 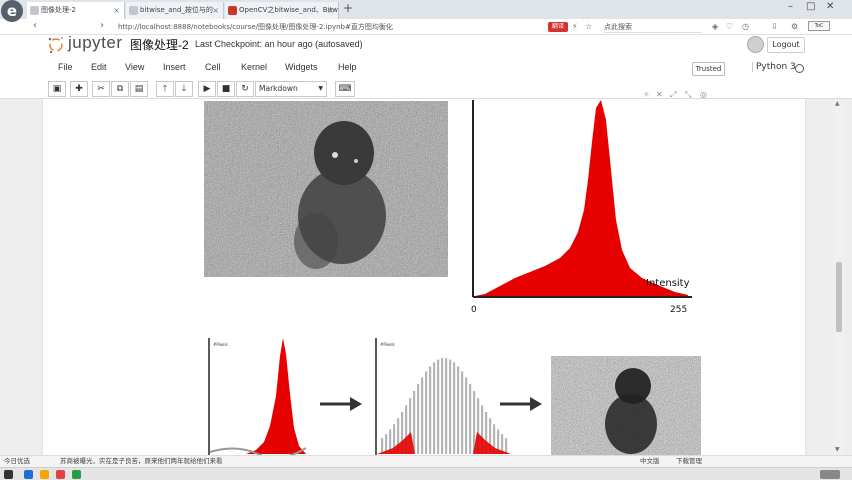 What do you see at coordinates (99, 67) in the screenshot?
I see `menu-edit: Edit` at bounding box center [99, 67].